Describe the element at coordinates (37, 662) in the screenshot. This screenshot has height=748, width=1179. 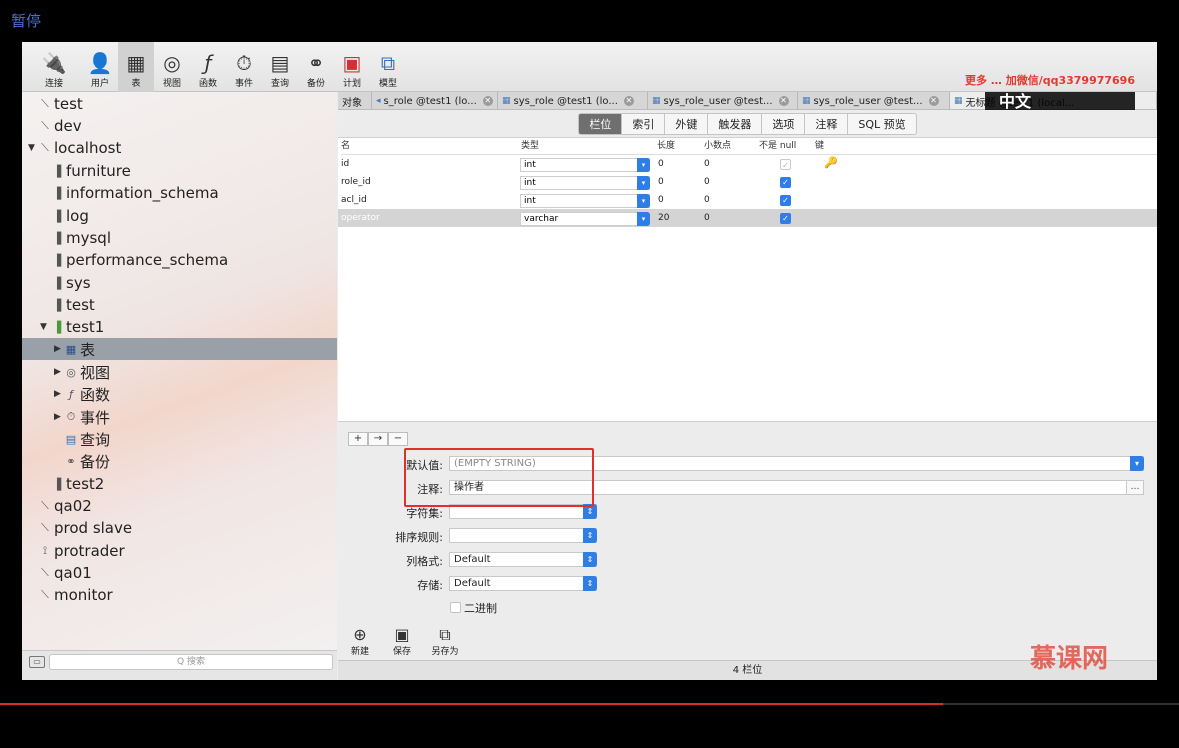
I see `sidebar-toggle-icon: ▭` at that location.